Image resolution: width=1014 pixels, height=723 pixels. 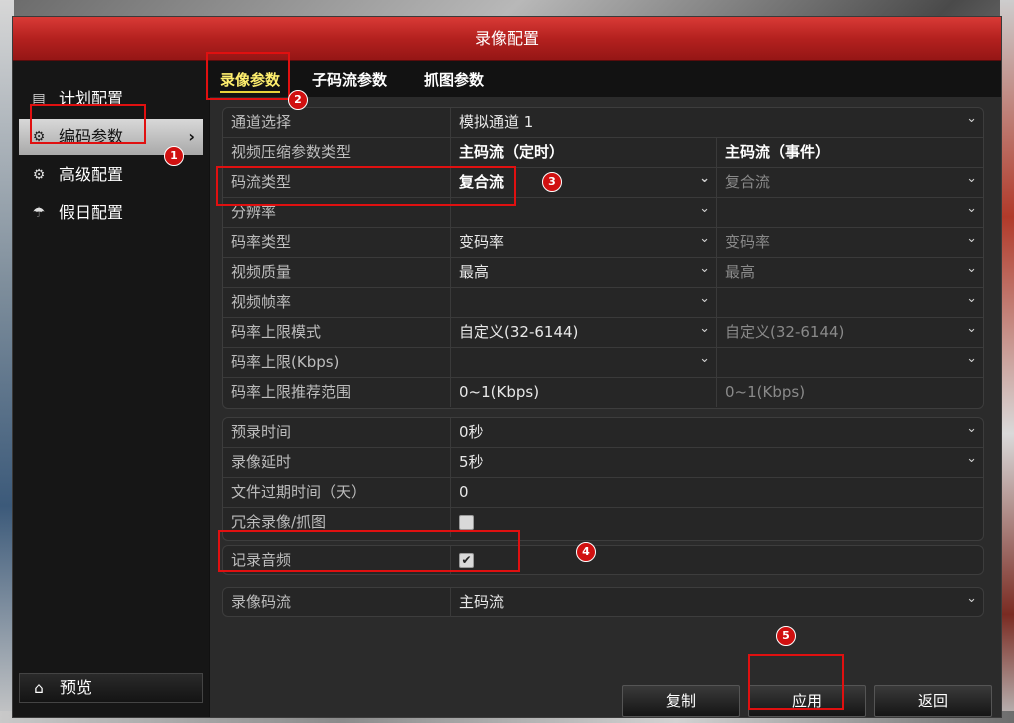 What do you see at coordinates (250, 80) in the screenshot?
I see `tab-record-params: 录像参数` at bounding box center [250, 80].